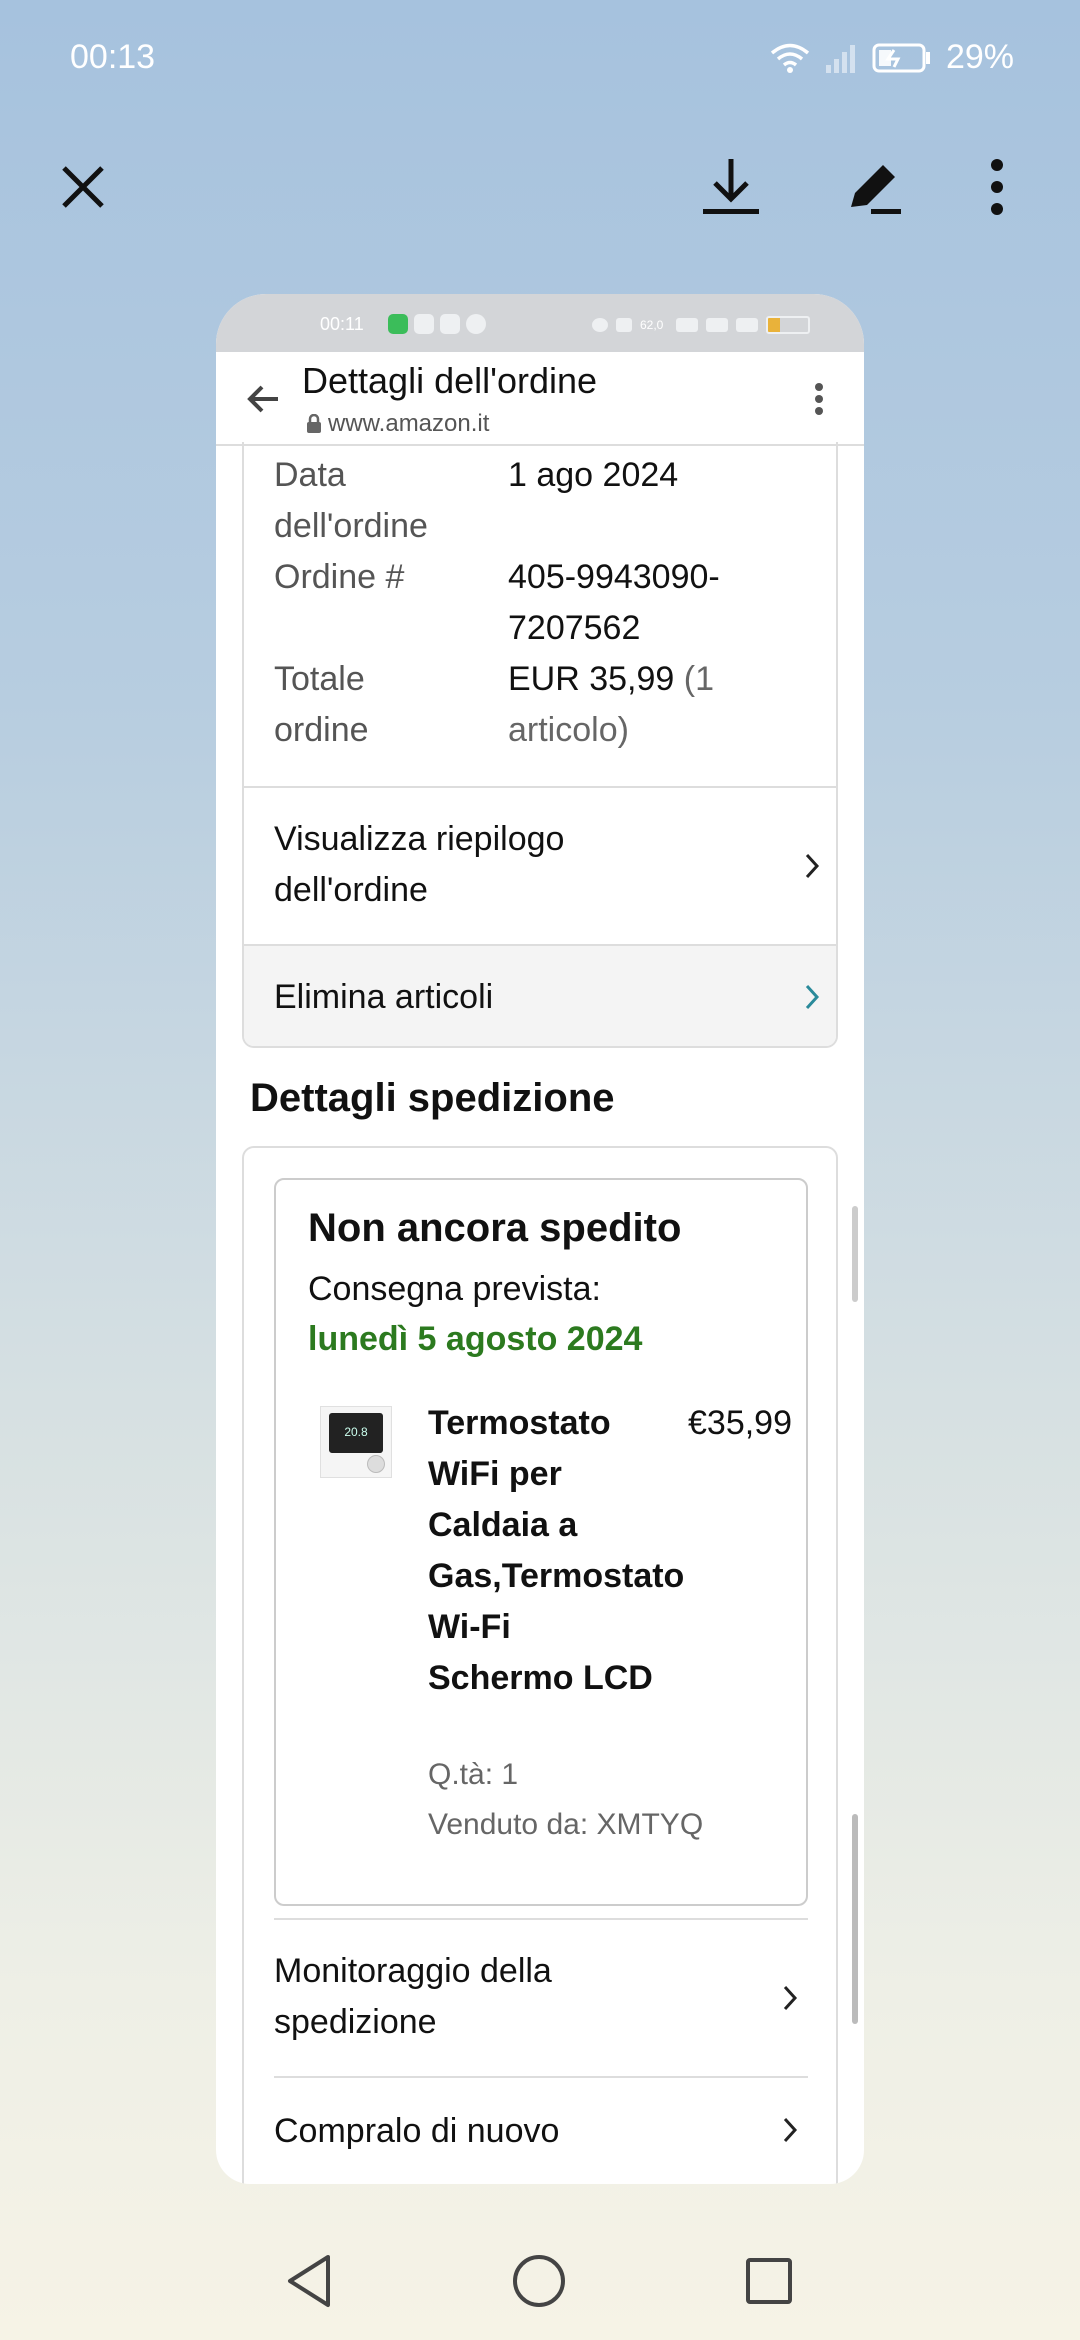  Describe the element at coordinates (450, 380) in the screenshot. I see `page-title: Dettagli dell'ordine` at that location.